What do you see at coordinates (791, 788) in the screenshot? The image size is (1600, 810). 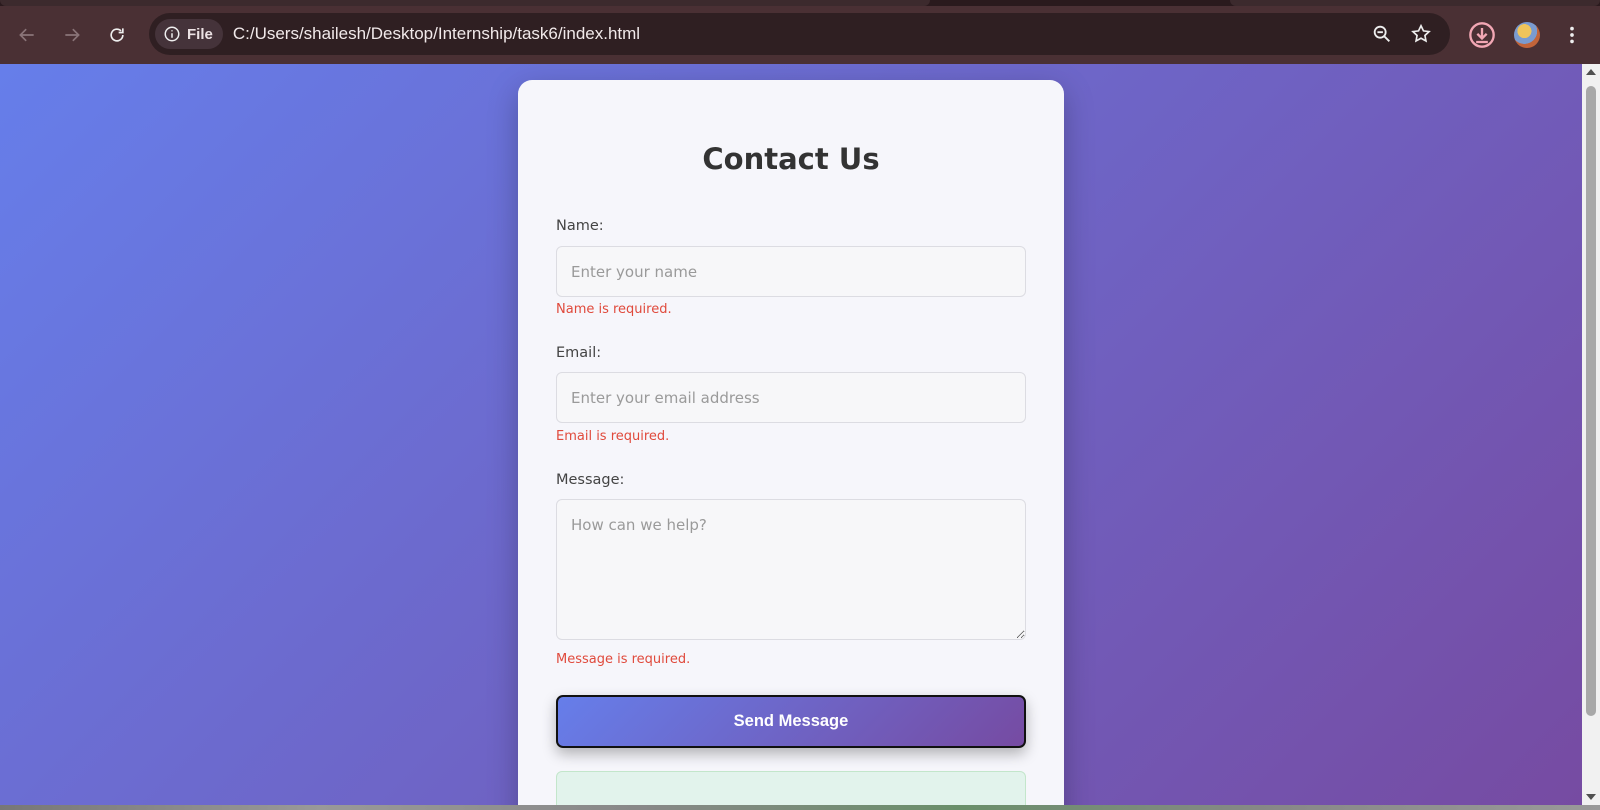 I see `status-message-box` at bounding box center [791, 788].